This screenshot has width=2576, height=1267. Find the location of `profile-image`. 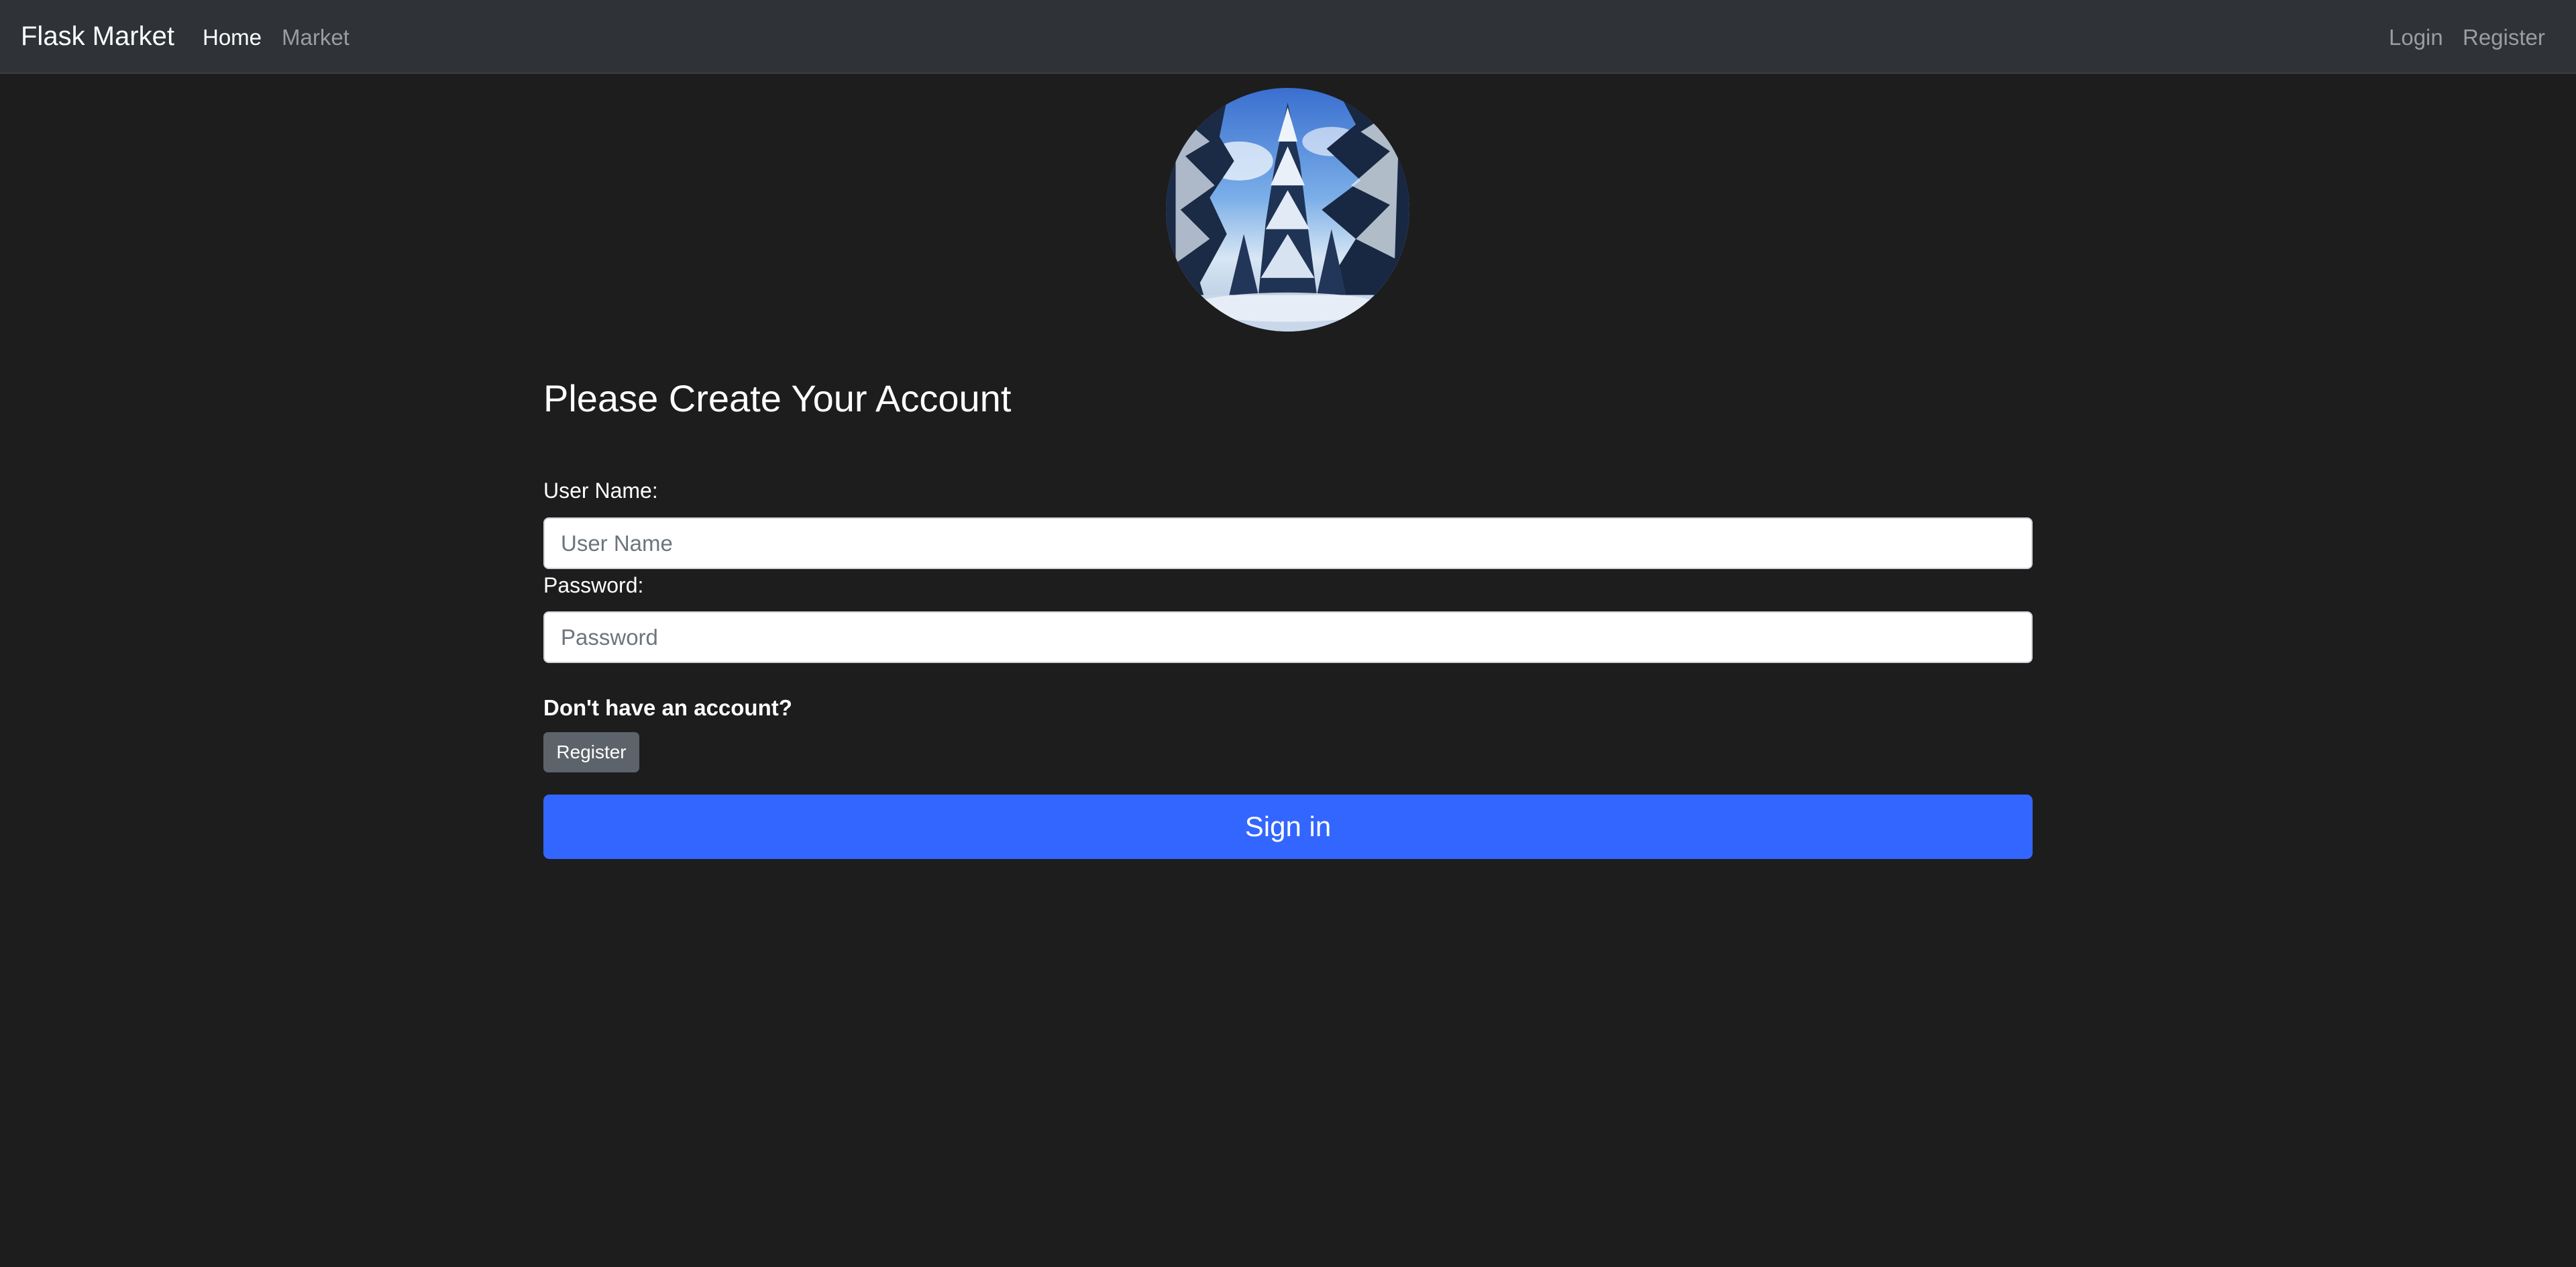

profile-image is located at coordinates (1287, 210).